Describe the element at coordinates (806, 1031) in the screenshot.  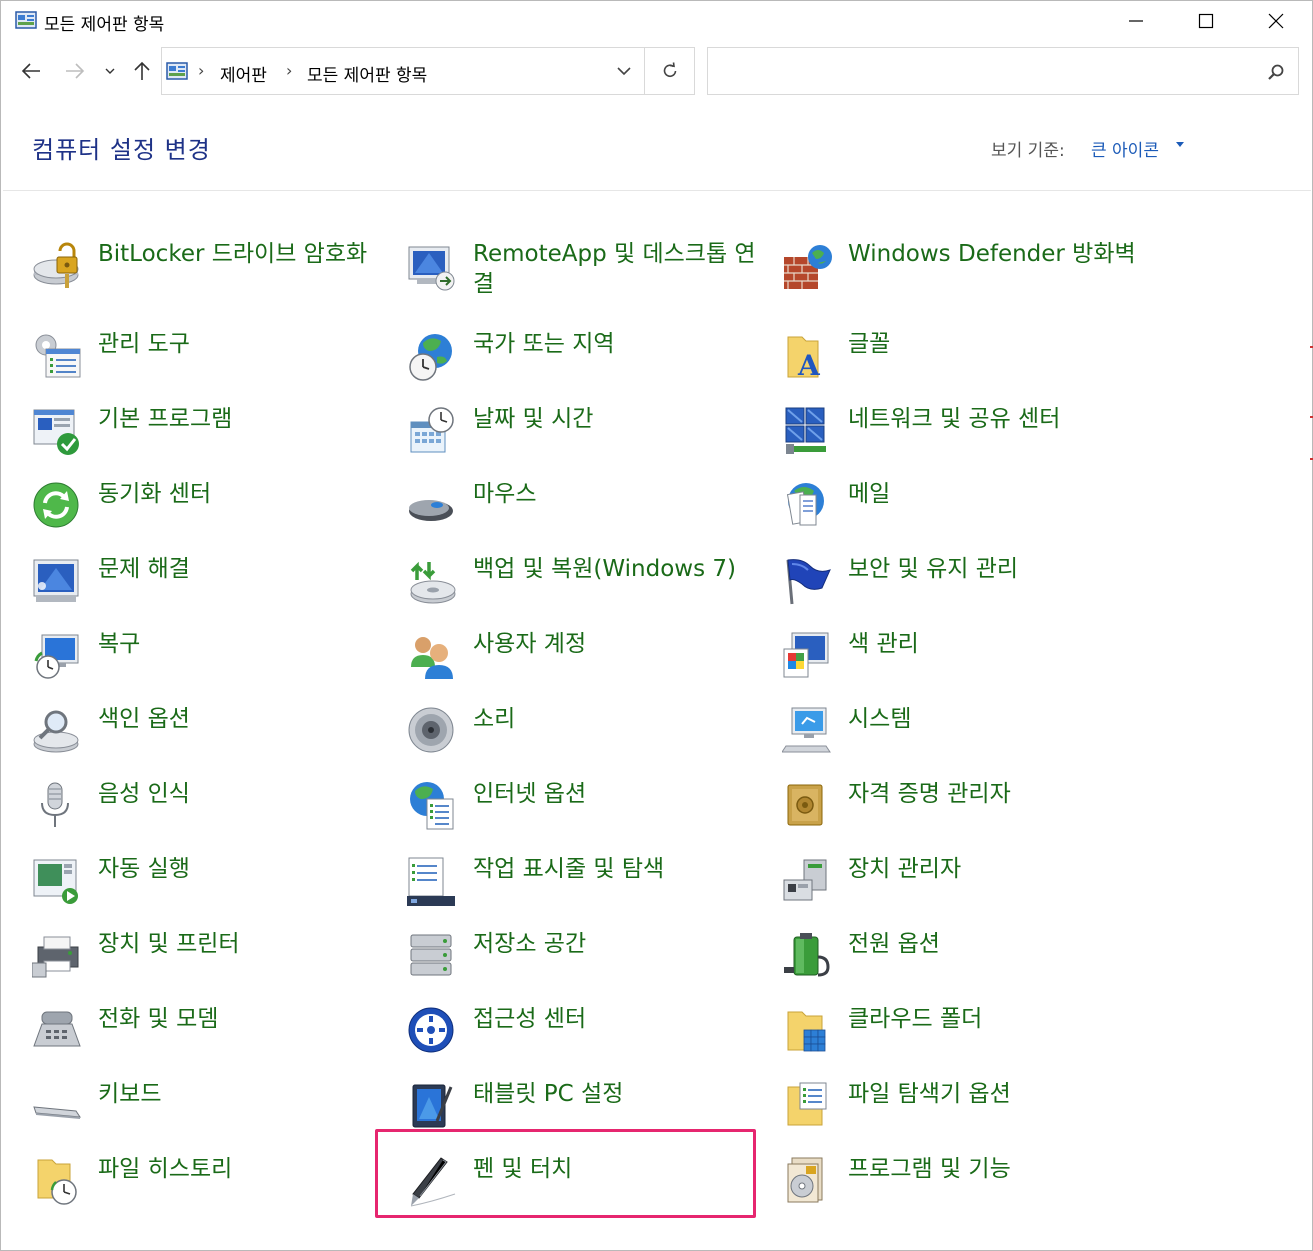
I see `cloud-folder-icon` at that location.